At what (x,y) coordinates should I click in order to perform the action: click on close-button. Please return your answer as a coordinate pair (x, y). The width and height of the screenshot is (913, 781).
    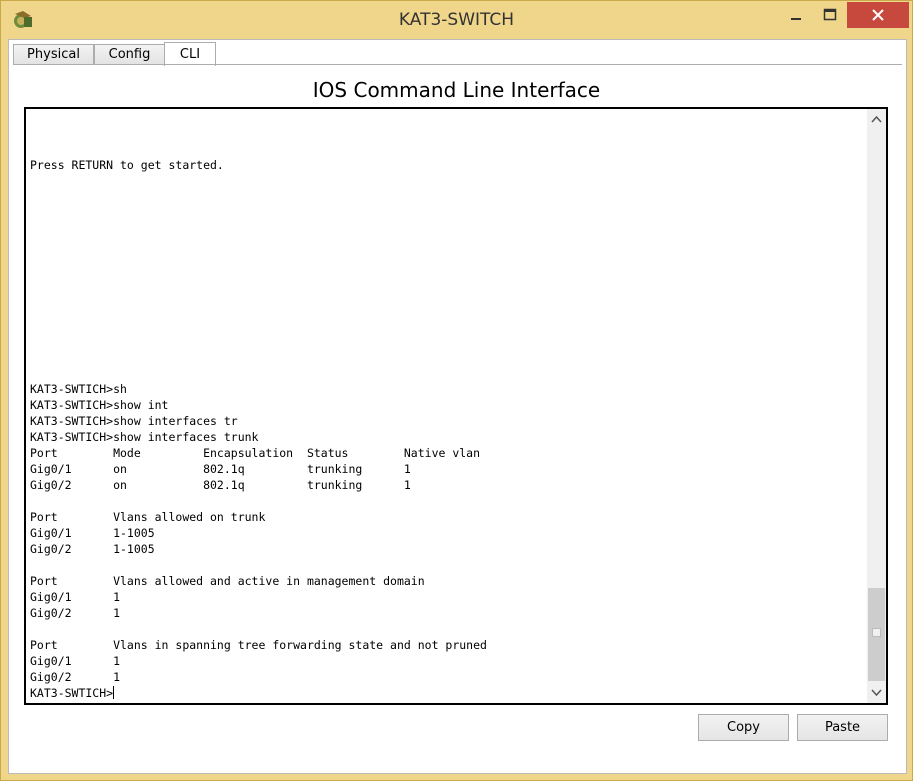
    Looking at the image, I should click on (878, 15).